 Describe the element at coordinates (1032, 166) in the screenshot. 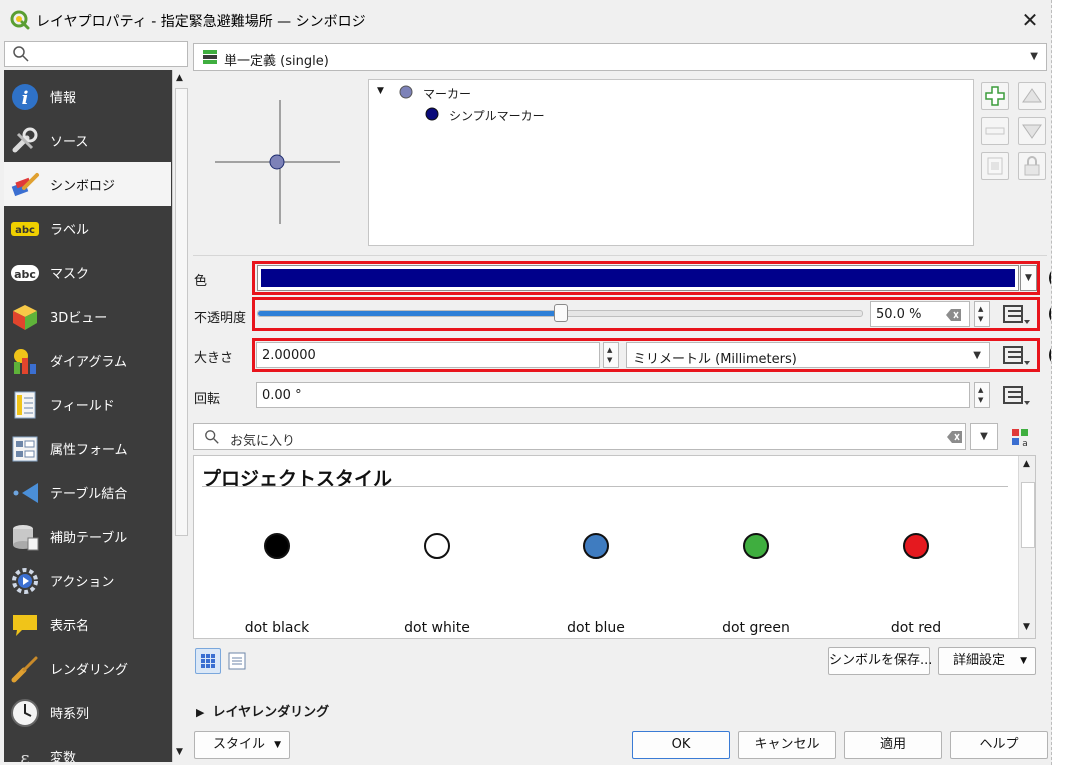

I see `lock-layer-button` at that location.